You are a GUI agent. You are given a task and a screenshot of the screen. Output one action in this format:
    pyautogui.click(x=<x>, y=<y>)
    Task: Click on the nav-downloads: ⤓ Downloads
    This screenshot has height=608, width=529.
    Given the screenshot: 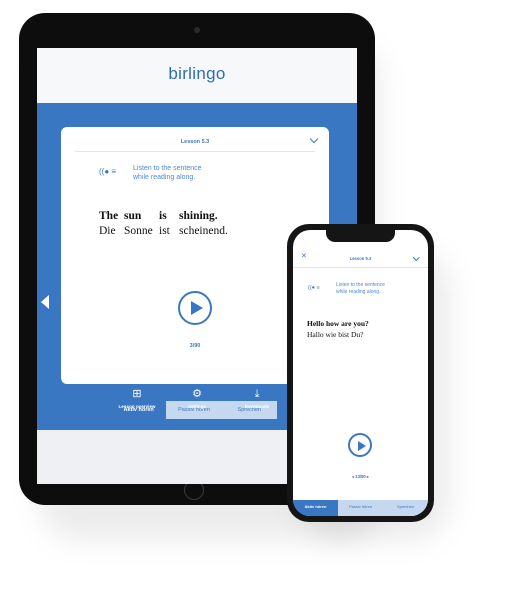 What is the action you would take?
    pyautogui.click(x=257, y=398)
    